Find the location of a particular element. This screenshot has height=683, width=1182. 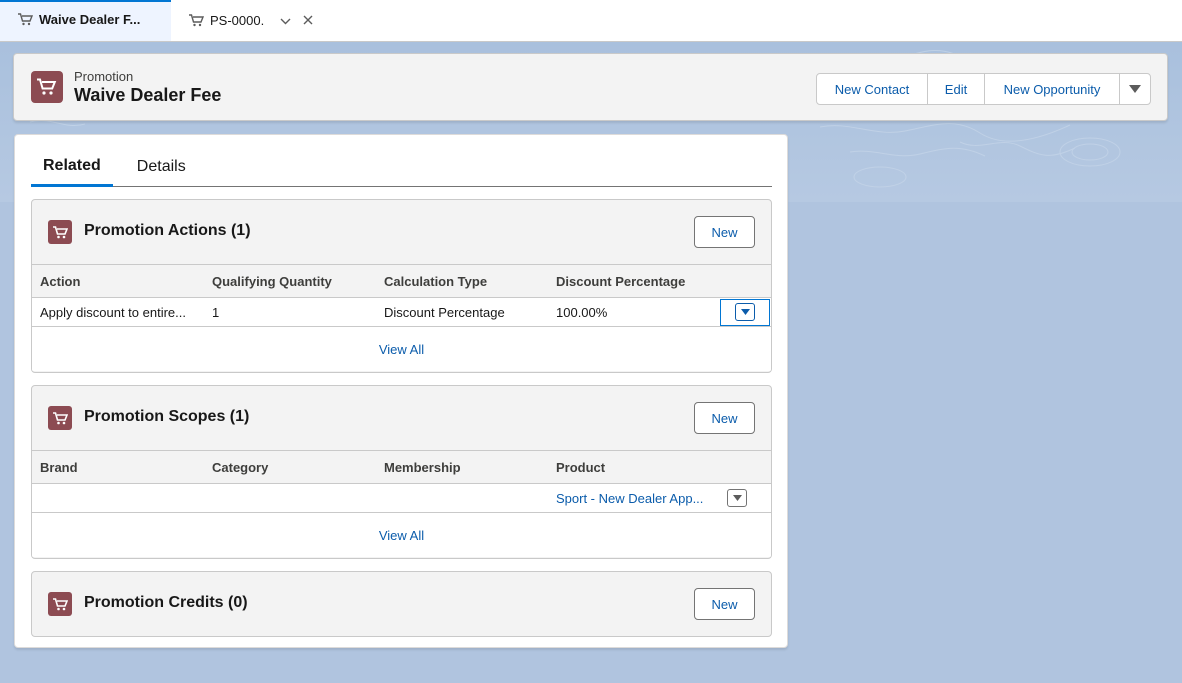

chevron-down-icon is located at coordinates (285, 20).